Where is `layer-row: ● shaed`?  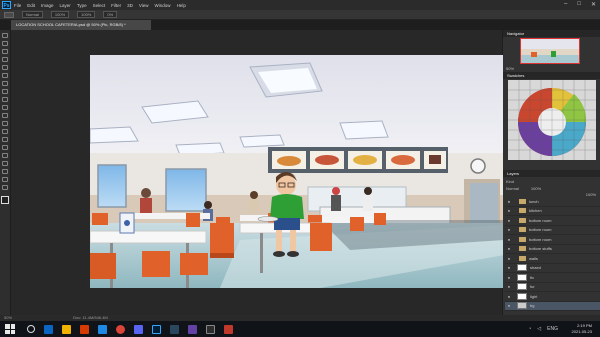
layer-row: ● shaed is located at coordinates (552, 268).